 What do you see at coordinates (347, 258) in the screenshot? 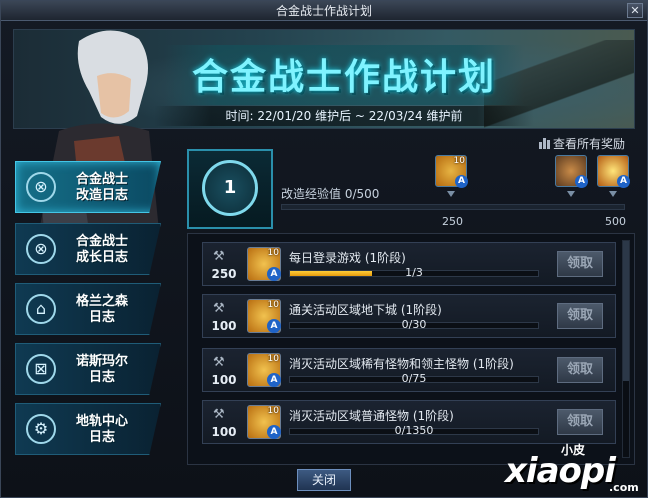
I see `quest-name: 每日登录游戏 (1阶段)` at bounding box center [347, 258].